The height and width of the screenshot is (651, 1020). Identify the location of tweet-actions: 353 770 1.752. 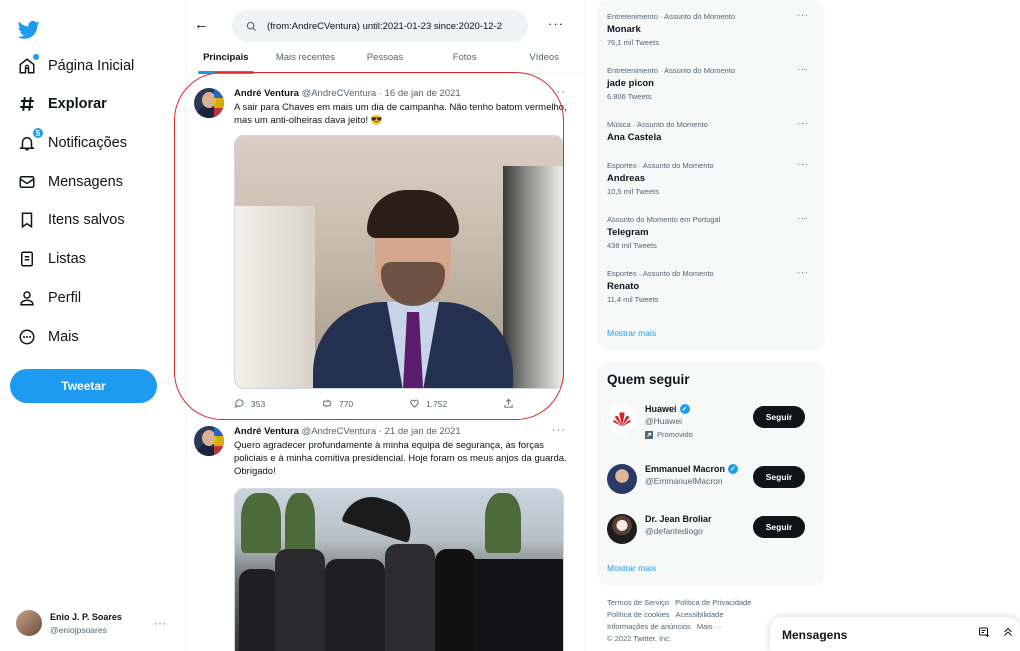
(374, 403).